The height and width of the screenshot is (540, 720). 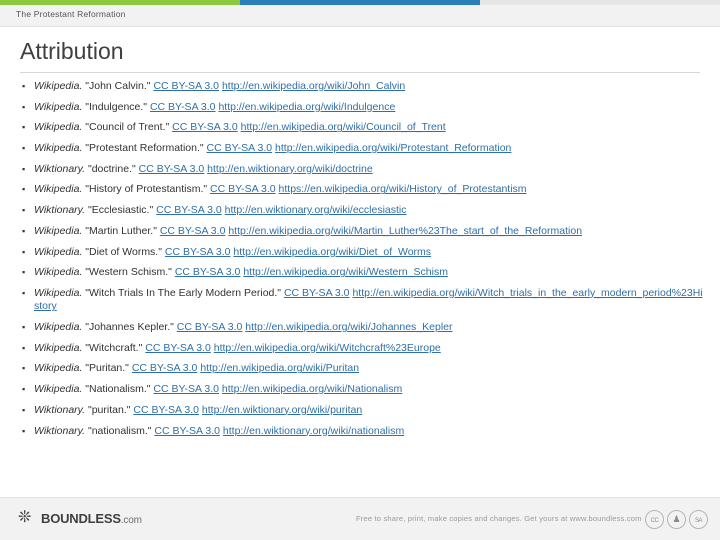 I want to click on entry-url-link: http://en.wiktionary.org/wiki/doctrine, so click(x=290, y=169).